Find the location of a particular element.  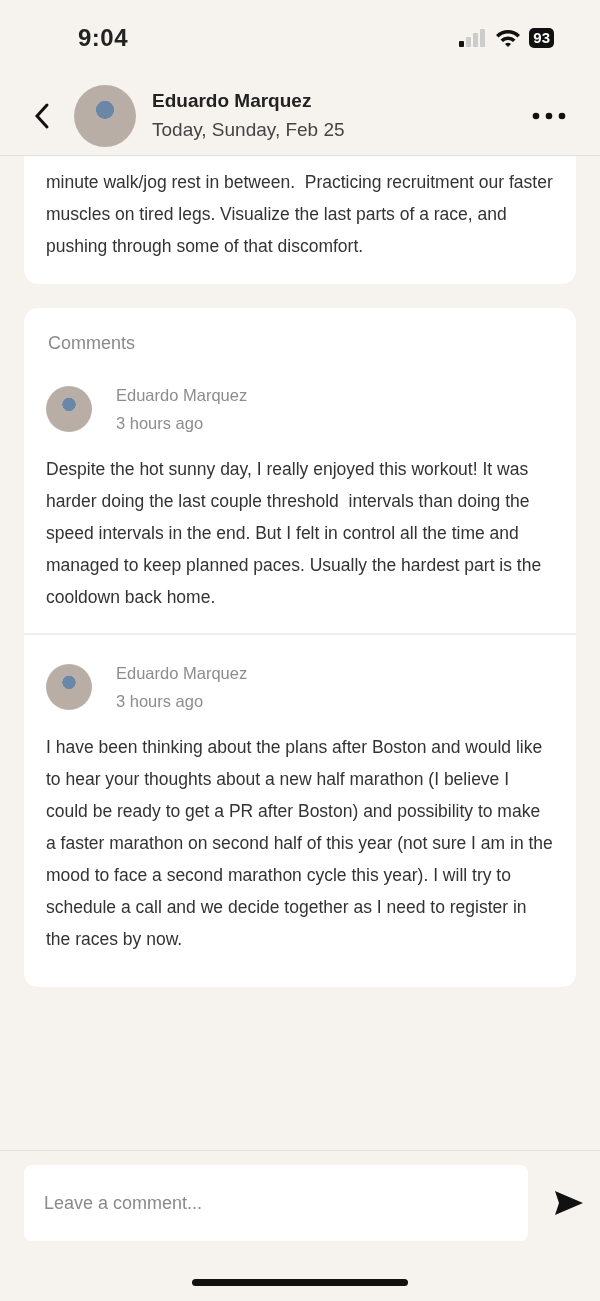

wifi-icon is located at coordinates (508, 38).